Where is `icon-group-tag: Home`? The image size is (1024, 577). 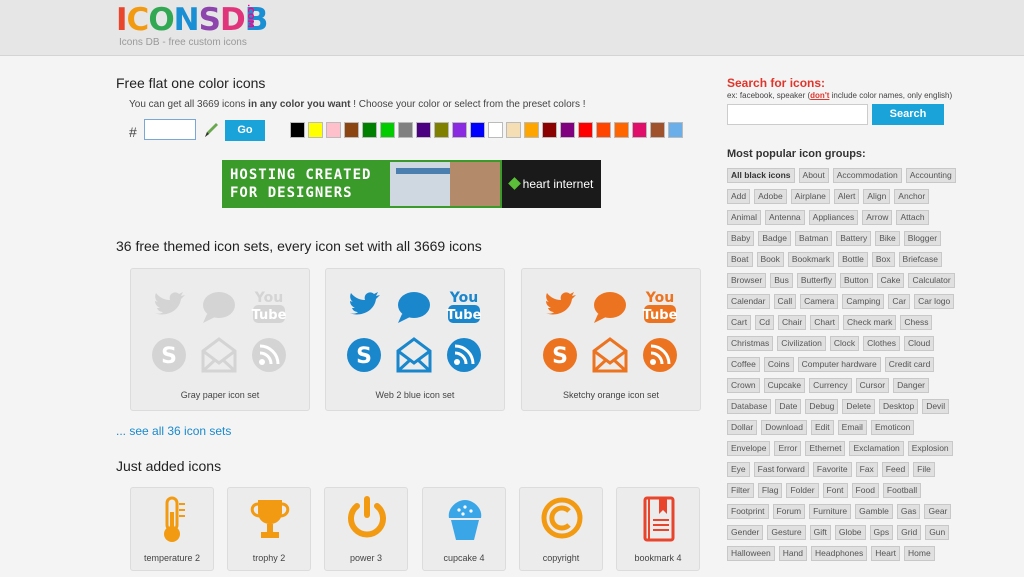 icon-group-tag: Home is located at coordinates (919, 553).